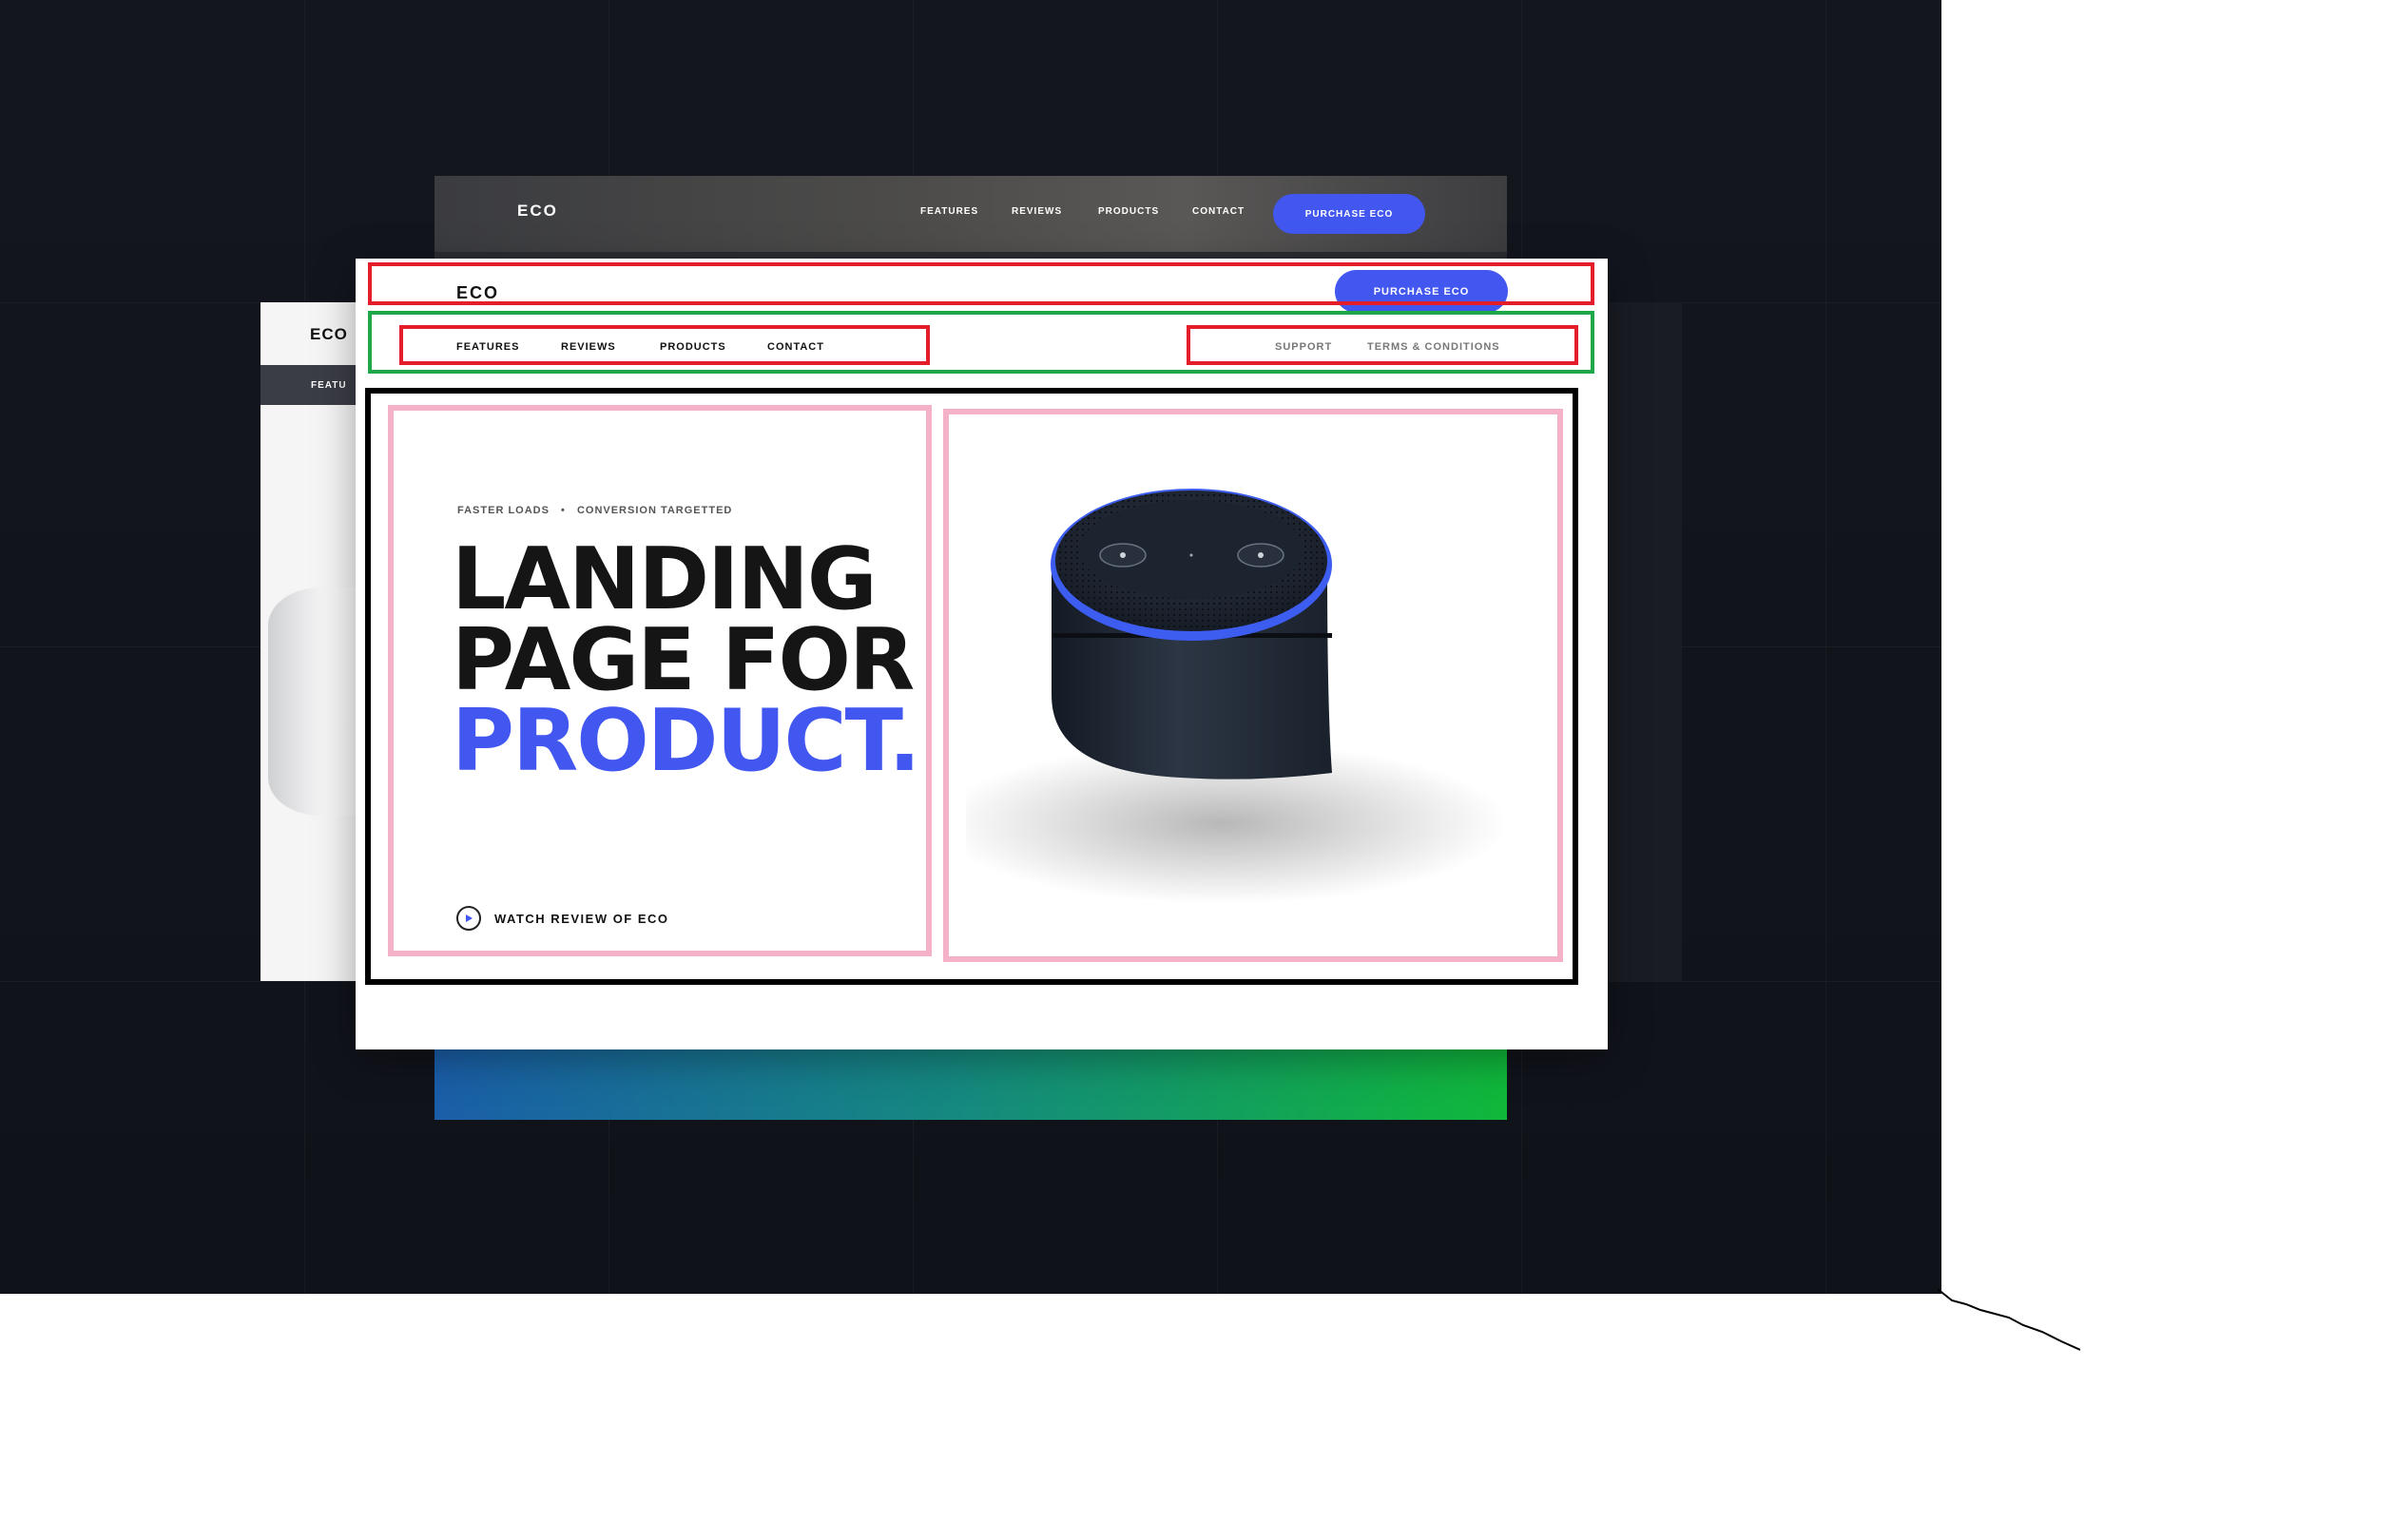 This screenshot has height=1540, width=2394. I want to click on tagline-left: FASTER LOADS, so click(504, 511).